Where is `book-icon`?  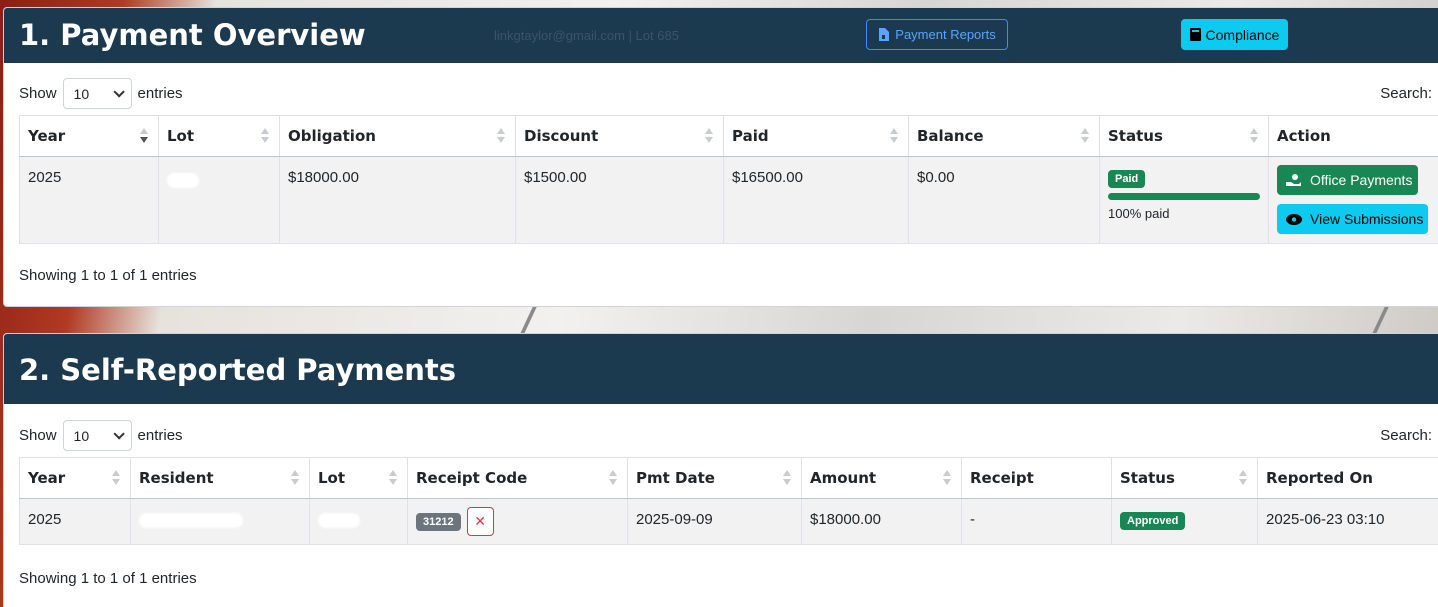
book-icon is located at coordinates (1195, 34).